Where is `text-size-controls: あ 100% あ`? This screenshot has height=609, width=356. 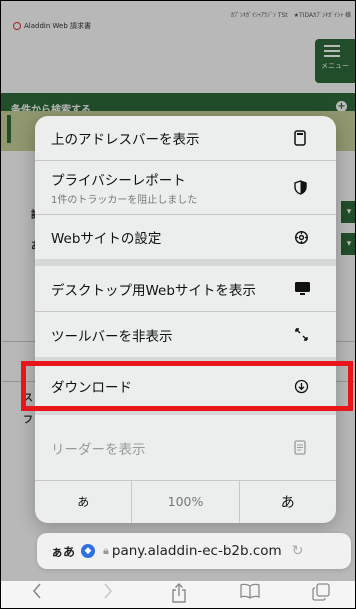
text-size-controls: あ 100% あ is located at coordinates (185, 501).